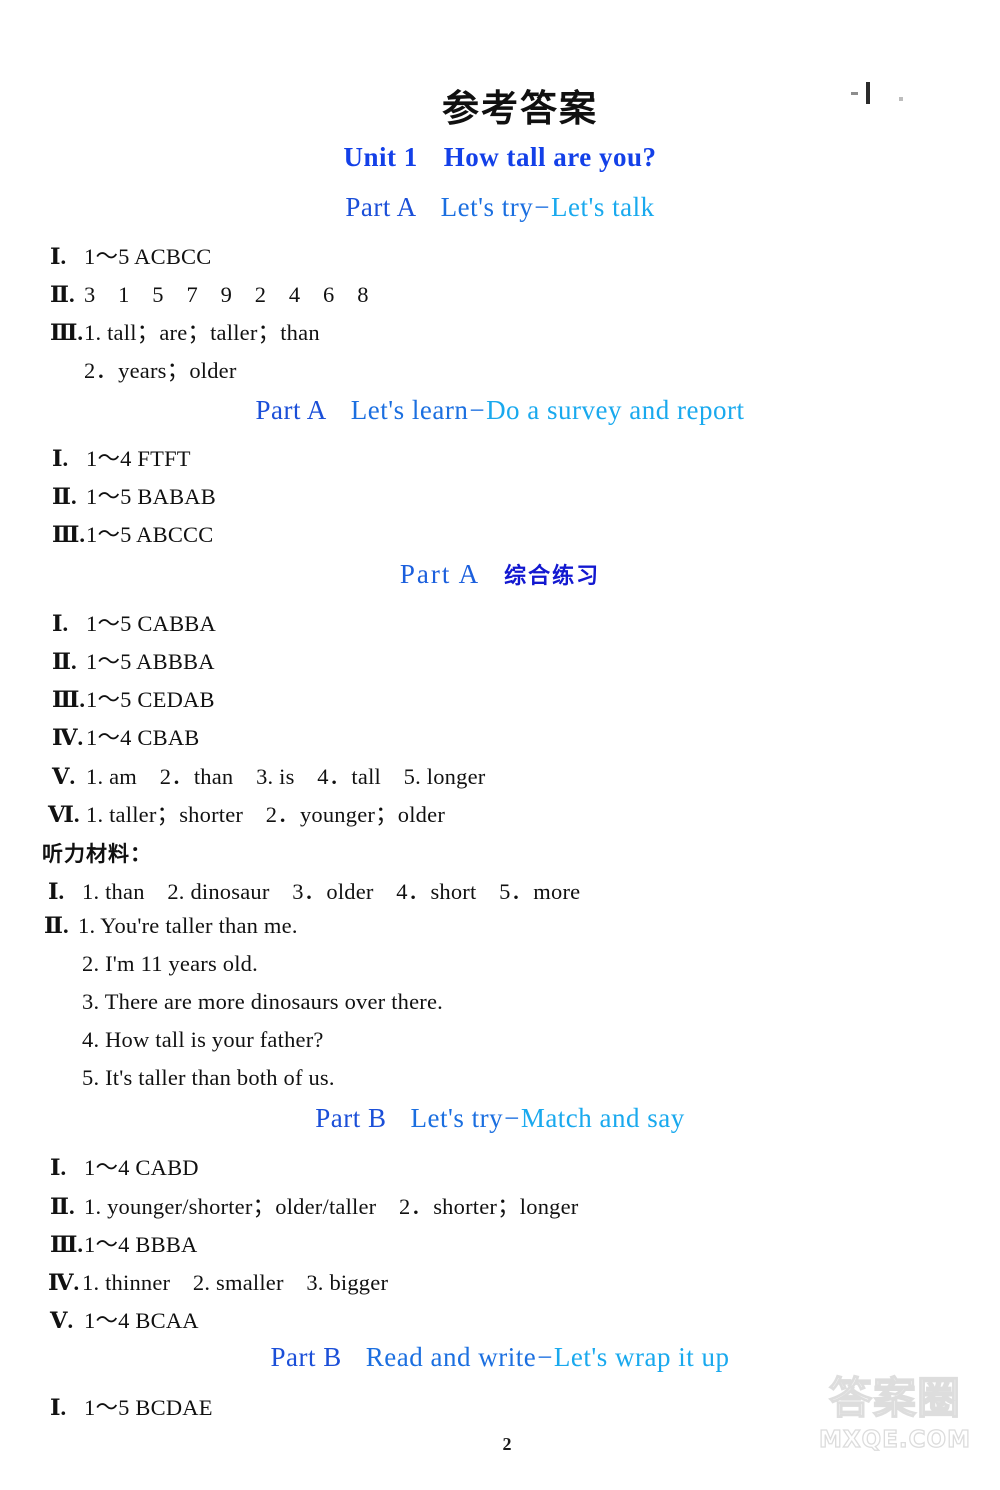 The height and width of the screenshot is (1490, 1000). What do you see at coordinates (141, 1244) in the screenshot?
I see `answer-text: 1～4 BBBA` at bounding box center [141, 1244].